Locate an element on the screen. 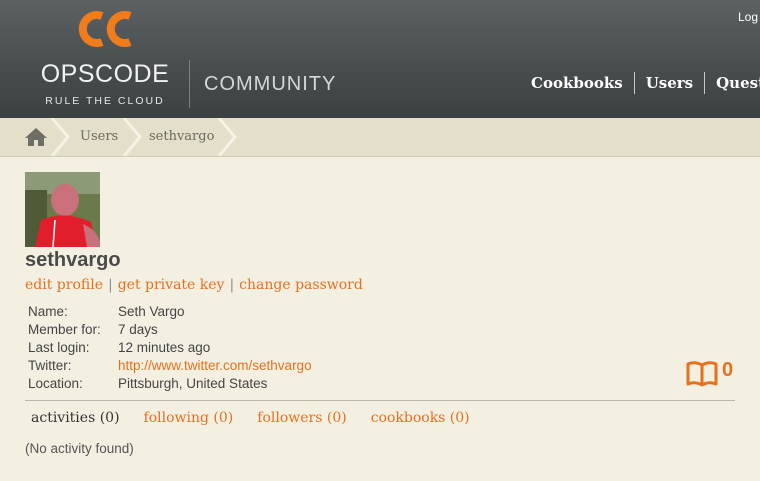  detail-row-name: Name: Seth Vargo is located at coordinates (170, 312).